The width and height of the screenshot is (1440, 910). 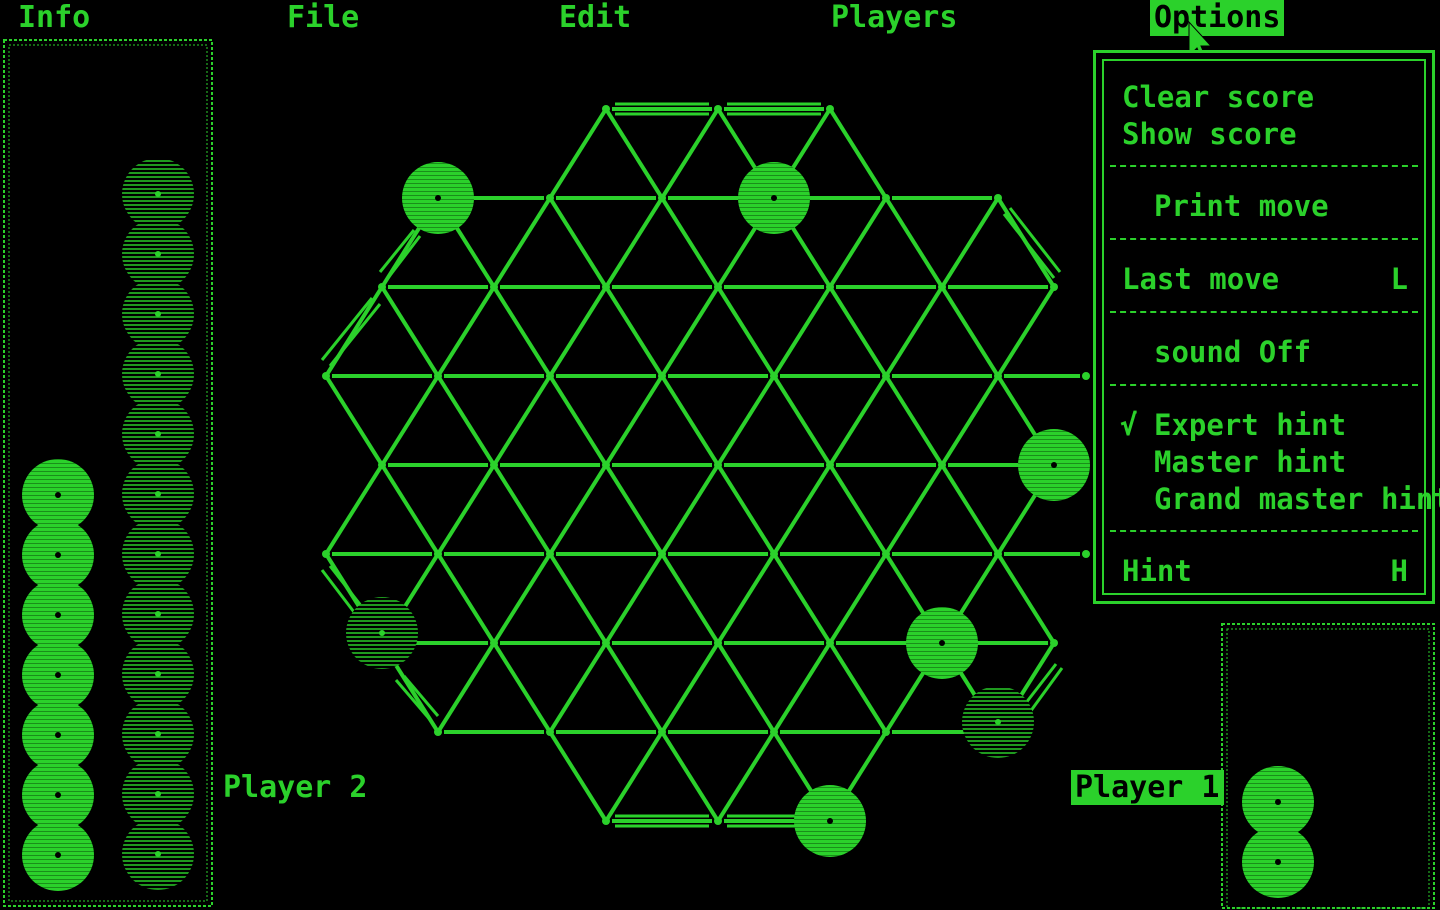 What do you see at coordinates (1268, 352) in the screenshot?
I see `sound-toggle-item: sound Off` at bounding box center [1268, 352].